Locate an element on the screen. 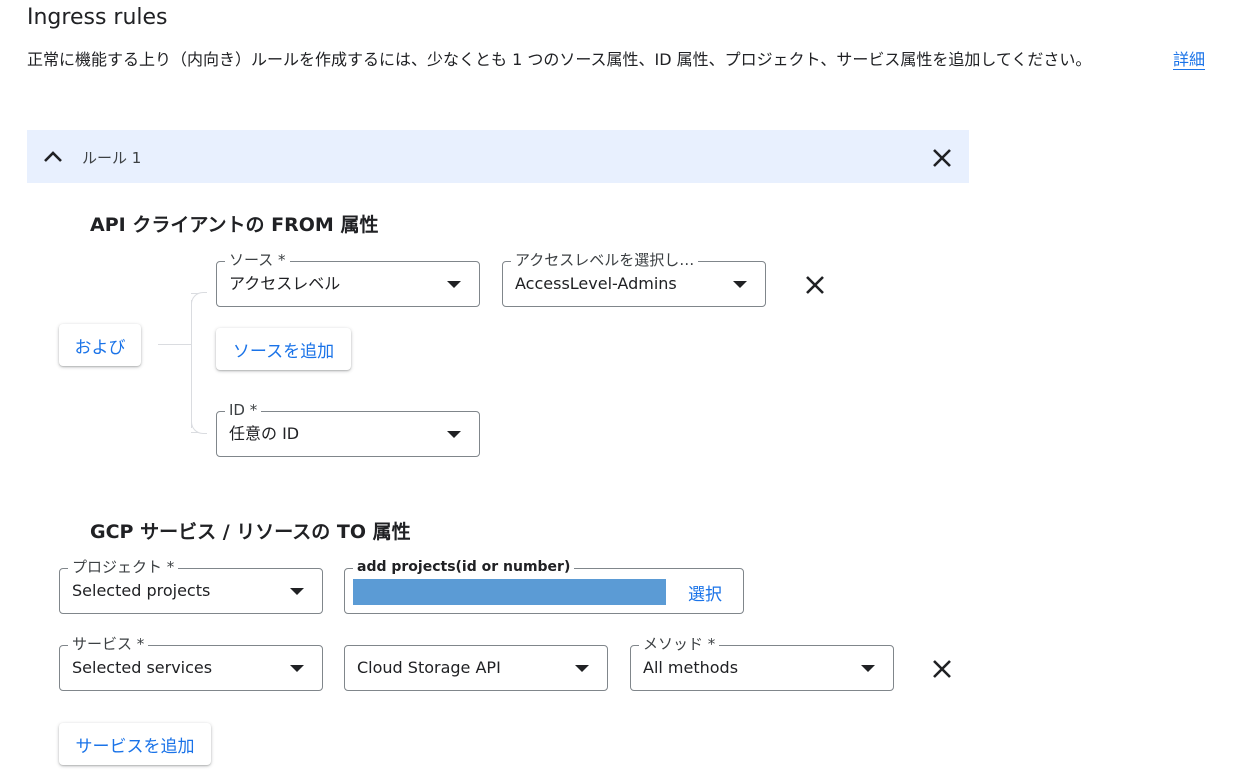  project-value: Selected projects is located at coordinates (141, 590).